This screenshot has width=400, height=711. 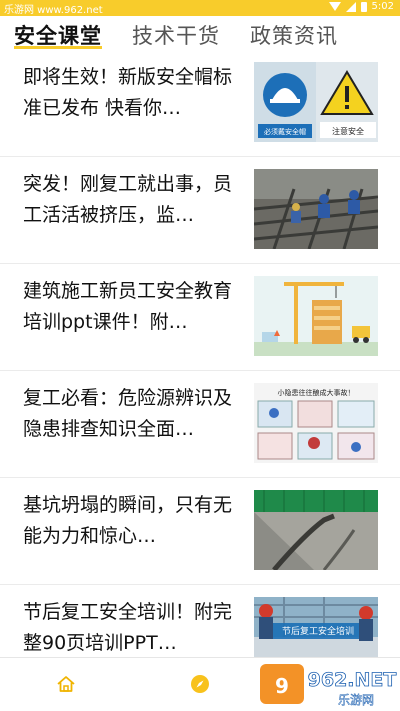 What do you see at coordinates (316, 102) in the screenshot?
I see `article-thumbnail: 必须戴安全帽 注意安全` at bounding box center [316, 102].